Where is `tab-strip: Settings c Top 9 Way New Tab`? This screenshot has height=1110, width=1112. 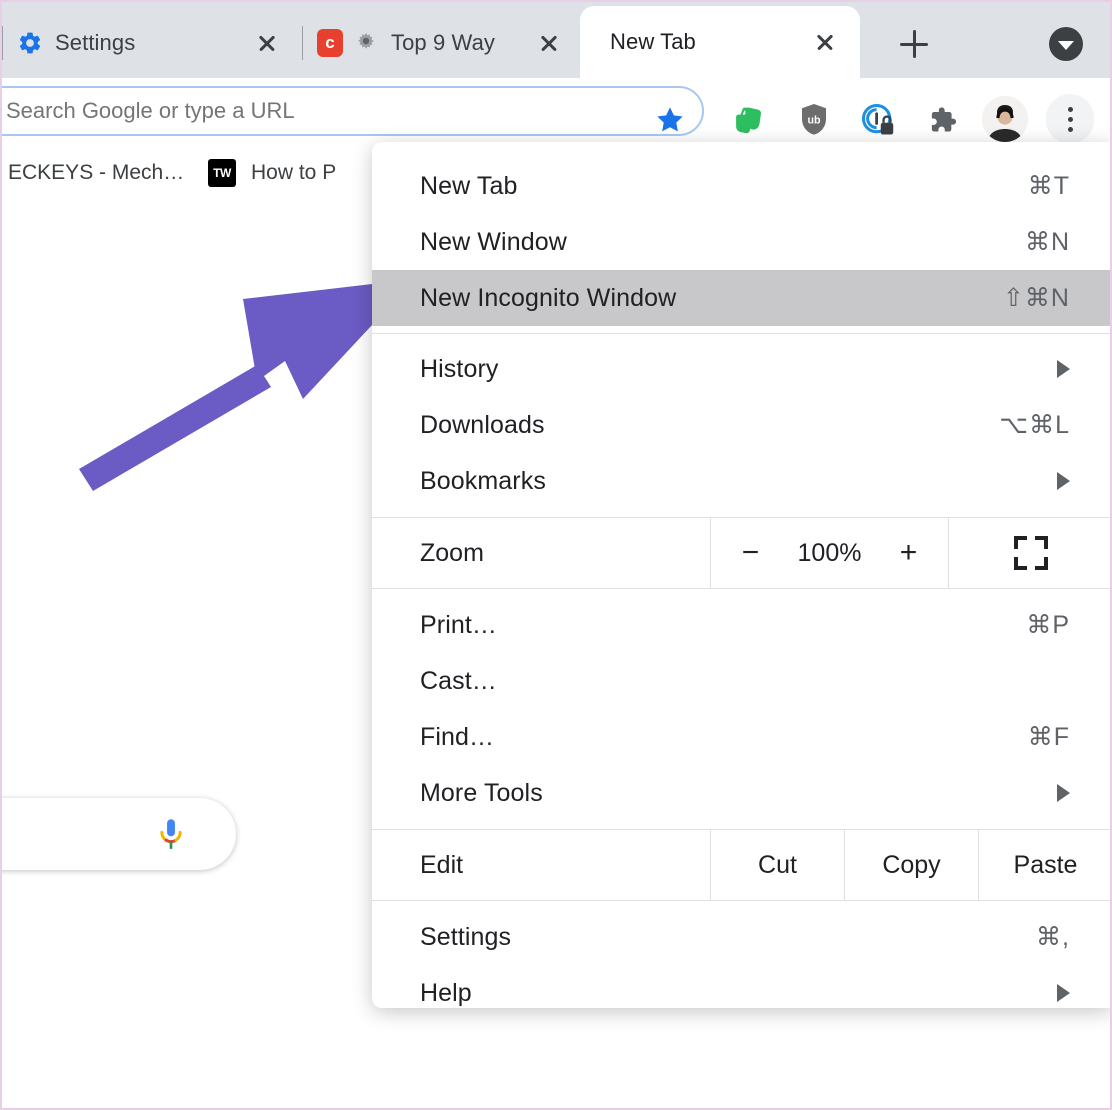
tab-strip: Settings c Top 9 Way New Tab is located at coordinates (556, 40).